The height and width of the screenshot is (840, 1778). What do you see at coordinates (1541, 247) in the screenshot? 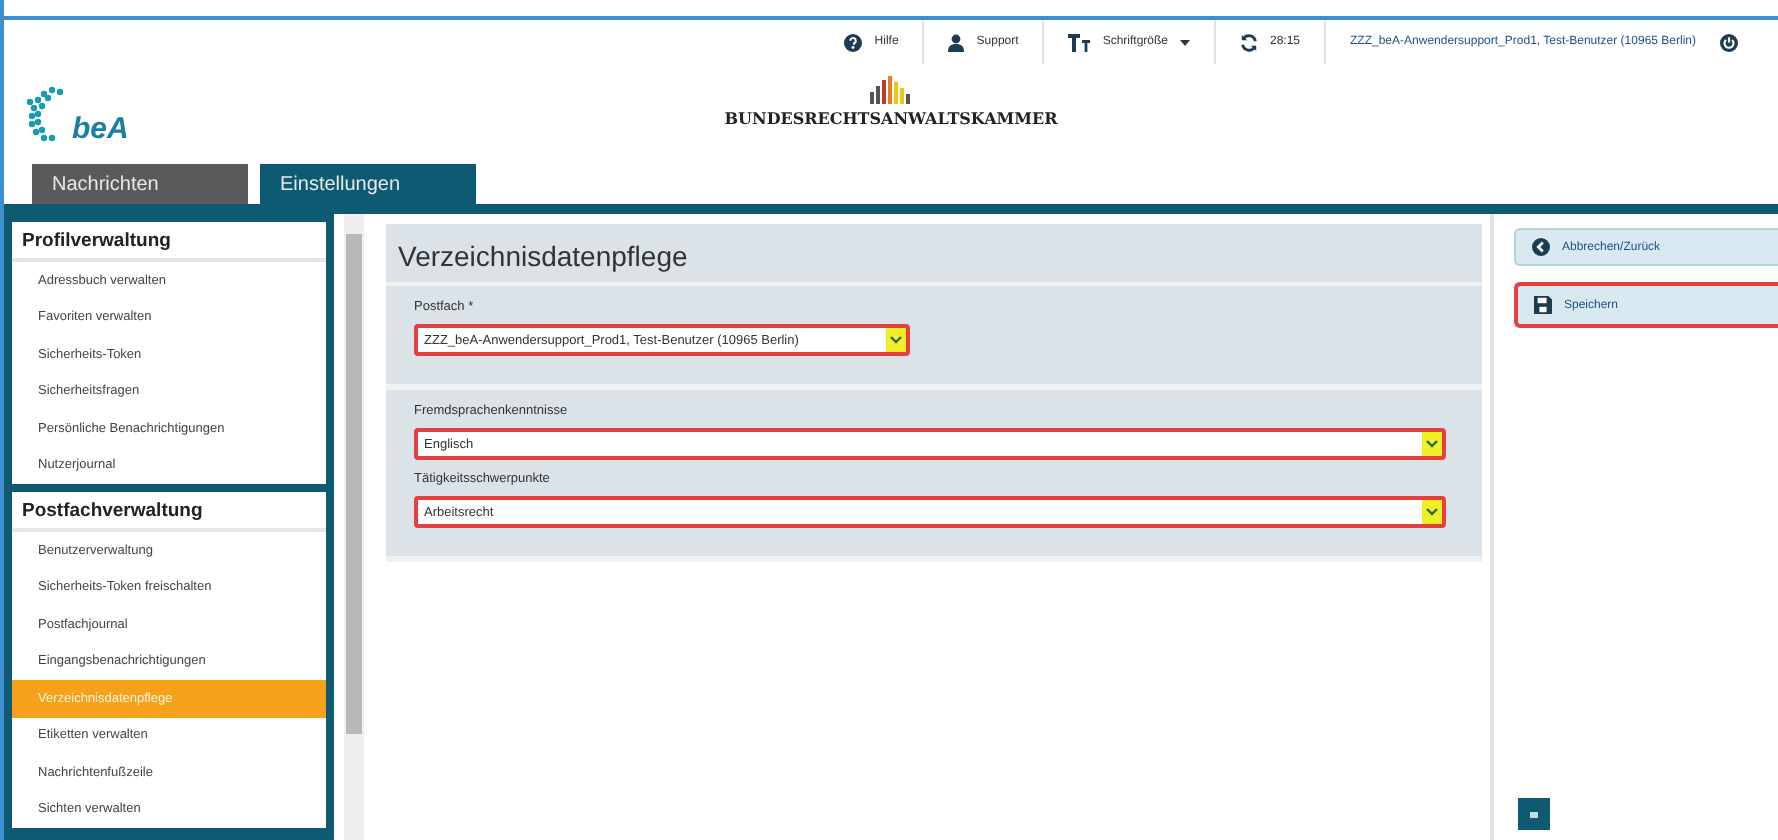
I see `back-icon` at bounding box center [1541, 247].